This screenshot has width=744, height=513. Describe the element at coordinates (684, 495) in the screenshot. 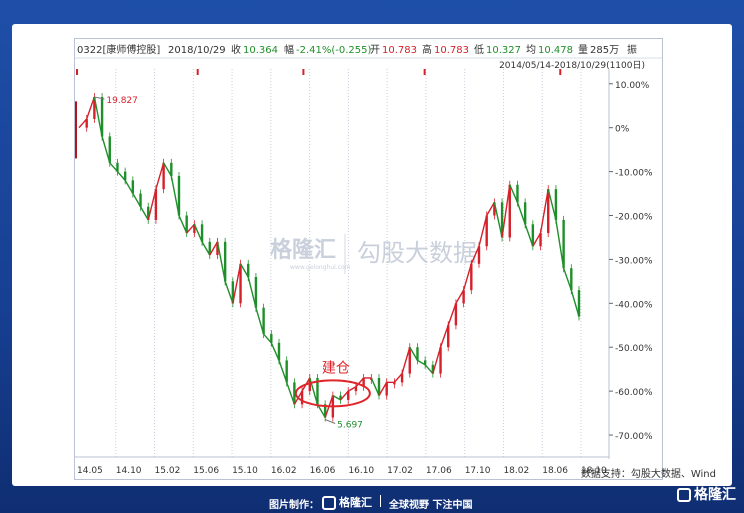

I see `corner-logo-icon` at that location.